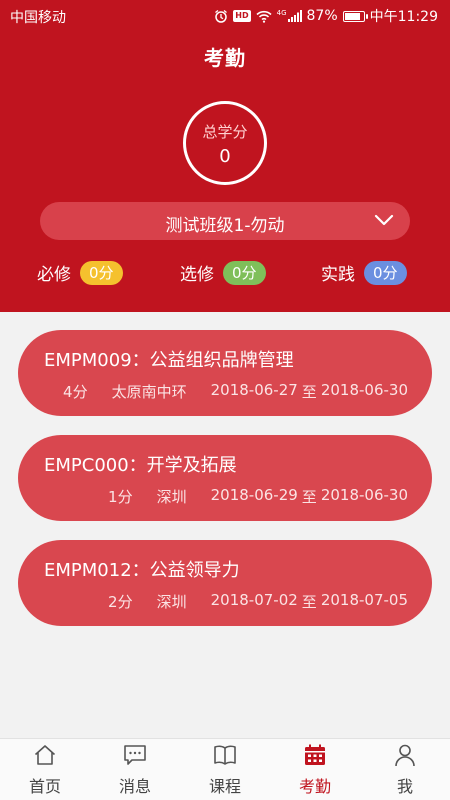  I want to click on course-meta: 4分 太原南中环 2018-06-27 至 2018-06-30, so click(235, 391).